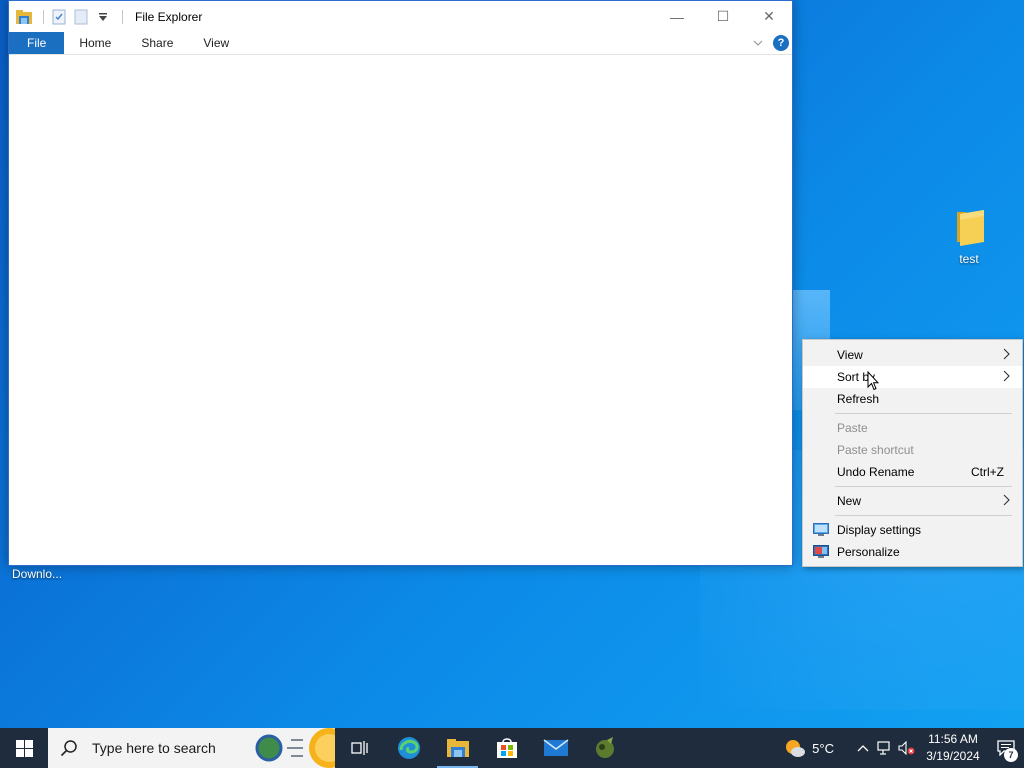 This screenshot has height=768, width=1024. I want to click on desktop-icon-label: test, so click(969, 259).